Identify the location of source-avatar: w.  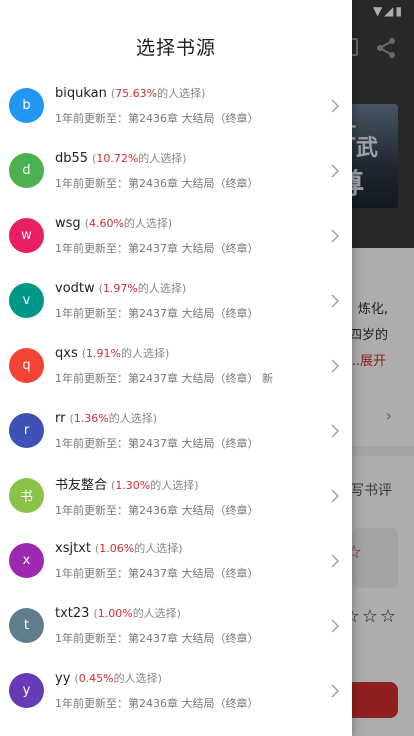
(26, 235).